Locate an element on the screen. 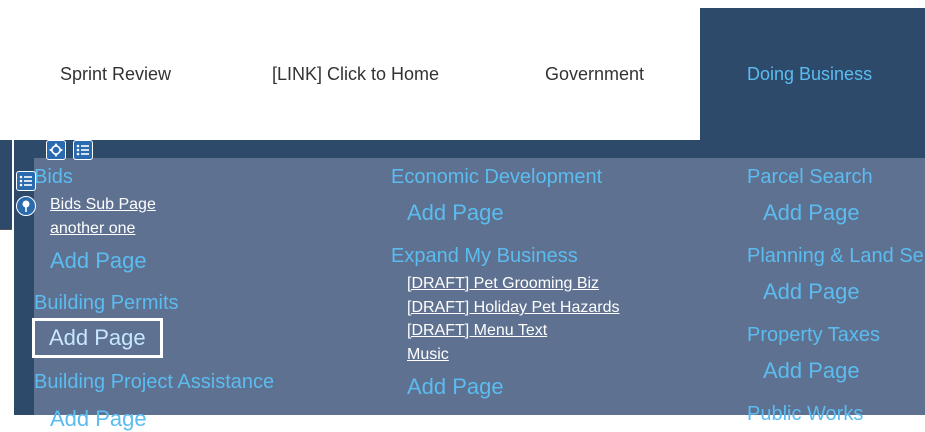 The width and height of the screenshot is (925, 432). nav-item-government: Government is located at coordinates (594, 74).